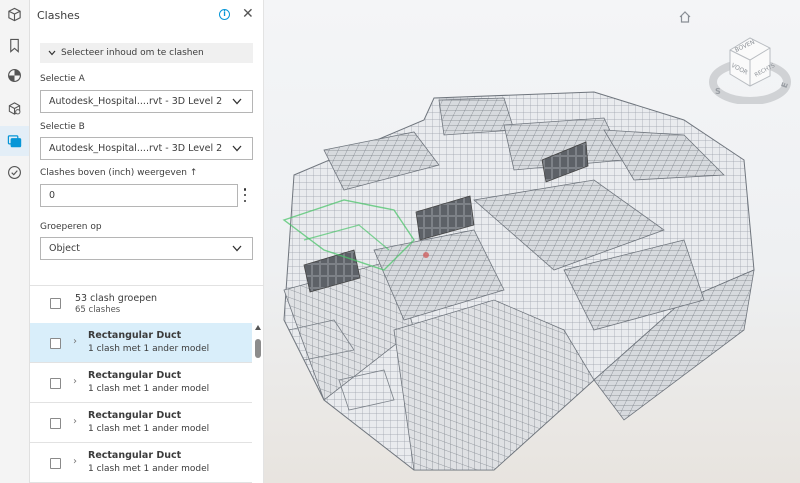  Describe the element at coordinates (64, 248) in the screenshot. I see `group-by-value: Object` at that location.